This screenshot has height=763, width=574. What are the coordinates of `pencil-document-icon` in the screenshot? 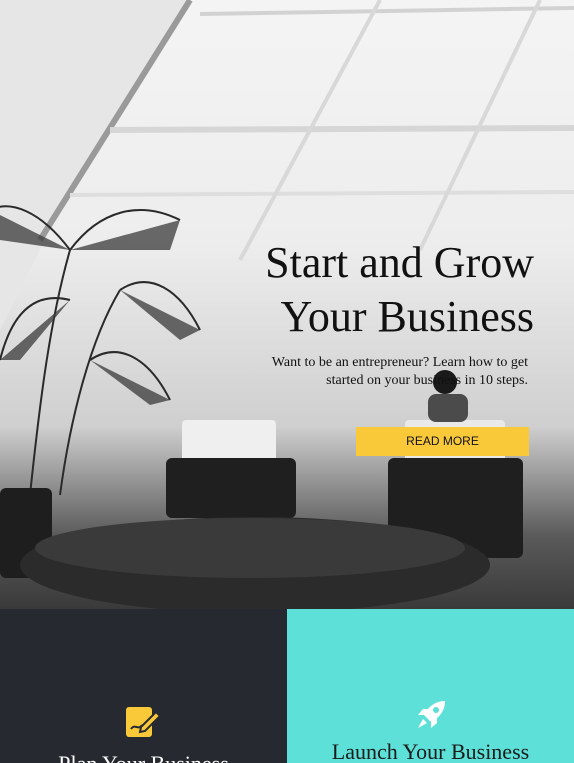 It's located at (144, 722).